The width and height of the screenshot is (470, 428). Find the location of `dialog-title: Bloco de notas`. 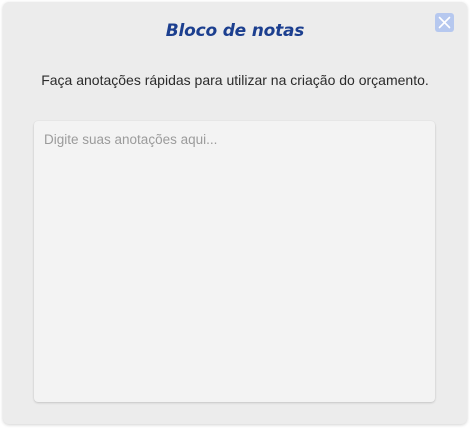

dialog-title: Bloco de notas is located at coordinates (235, 31).